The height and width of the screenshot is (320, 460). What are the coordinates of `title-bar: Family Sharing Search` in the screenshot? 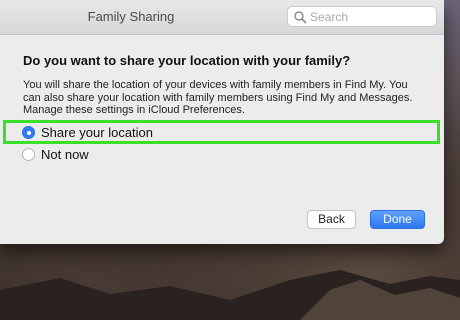 It's located at (222, 17).